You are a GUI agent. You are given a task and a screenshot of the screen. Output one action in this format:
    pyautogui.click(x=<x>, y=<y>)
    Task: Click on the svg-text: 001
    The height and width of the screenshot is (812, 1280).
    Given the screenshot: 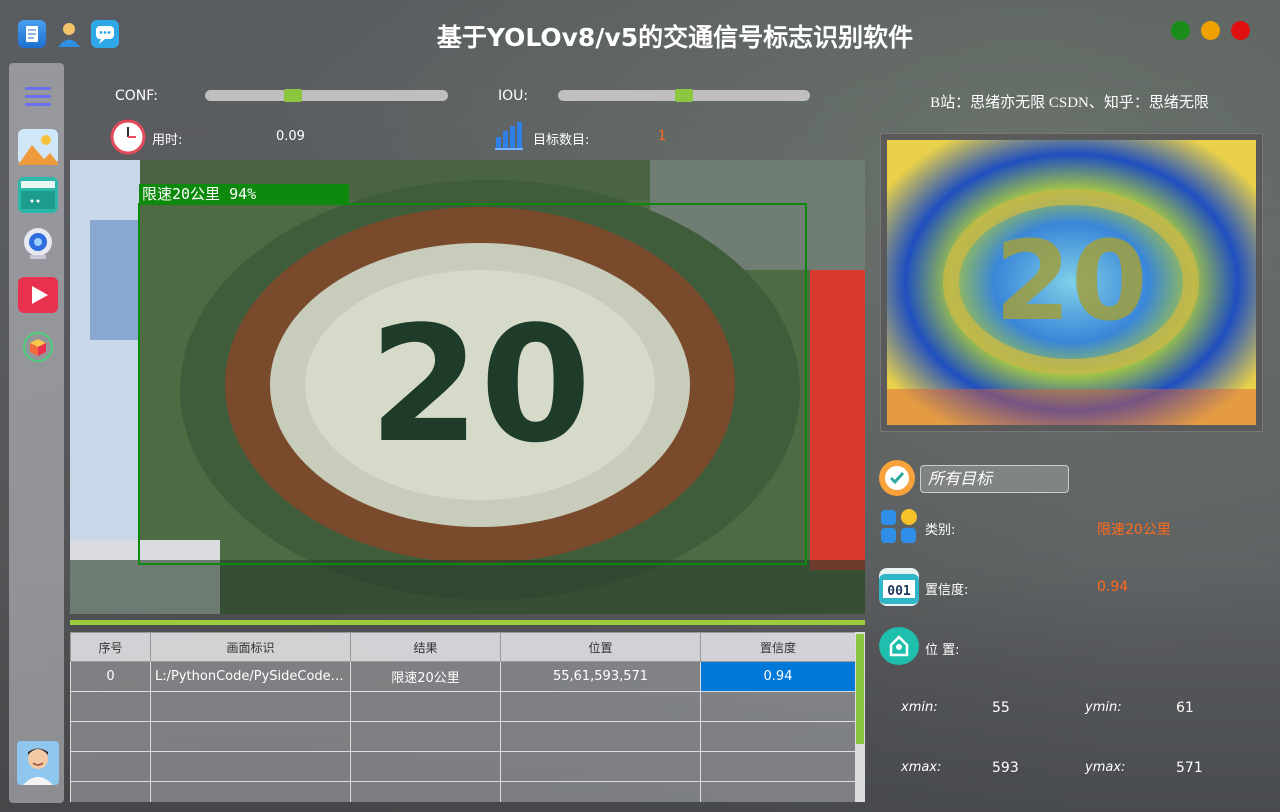 What is the action you would take?
    pyautogui.click(x=899, y=591)
    